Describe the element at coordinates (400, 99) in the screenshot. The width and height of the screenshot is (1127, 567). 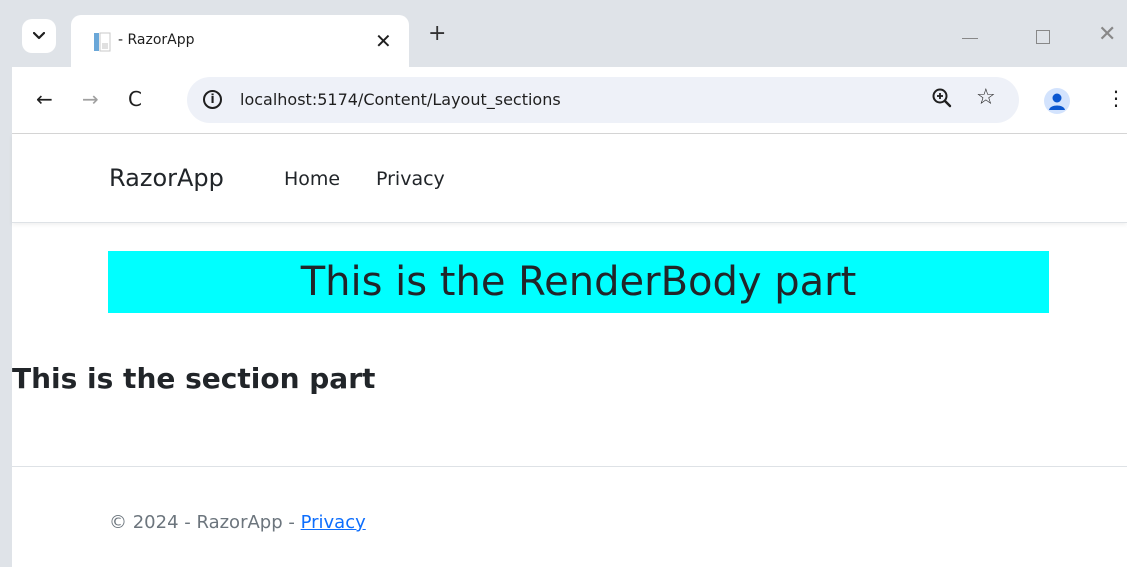
I see `url-text: localhost:5174/Content/Layout_sections` at that location.